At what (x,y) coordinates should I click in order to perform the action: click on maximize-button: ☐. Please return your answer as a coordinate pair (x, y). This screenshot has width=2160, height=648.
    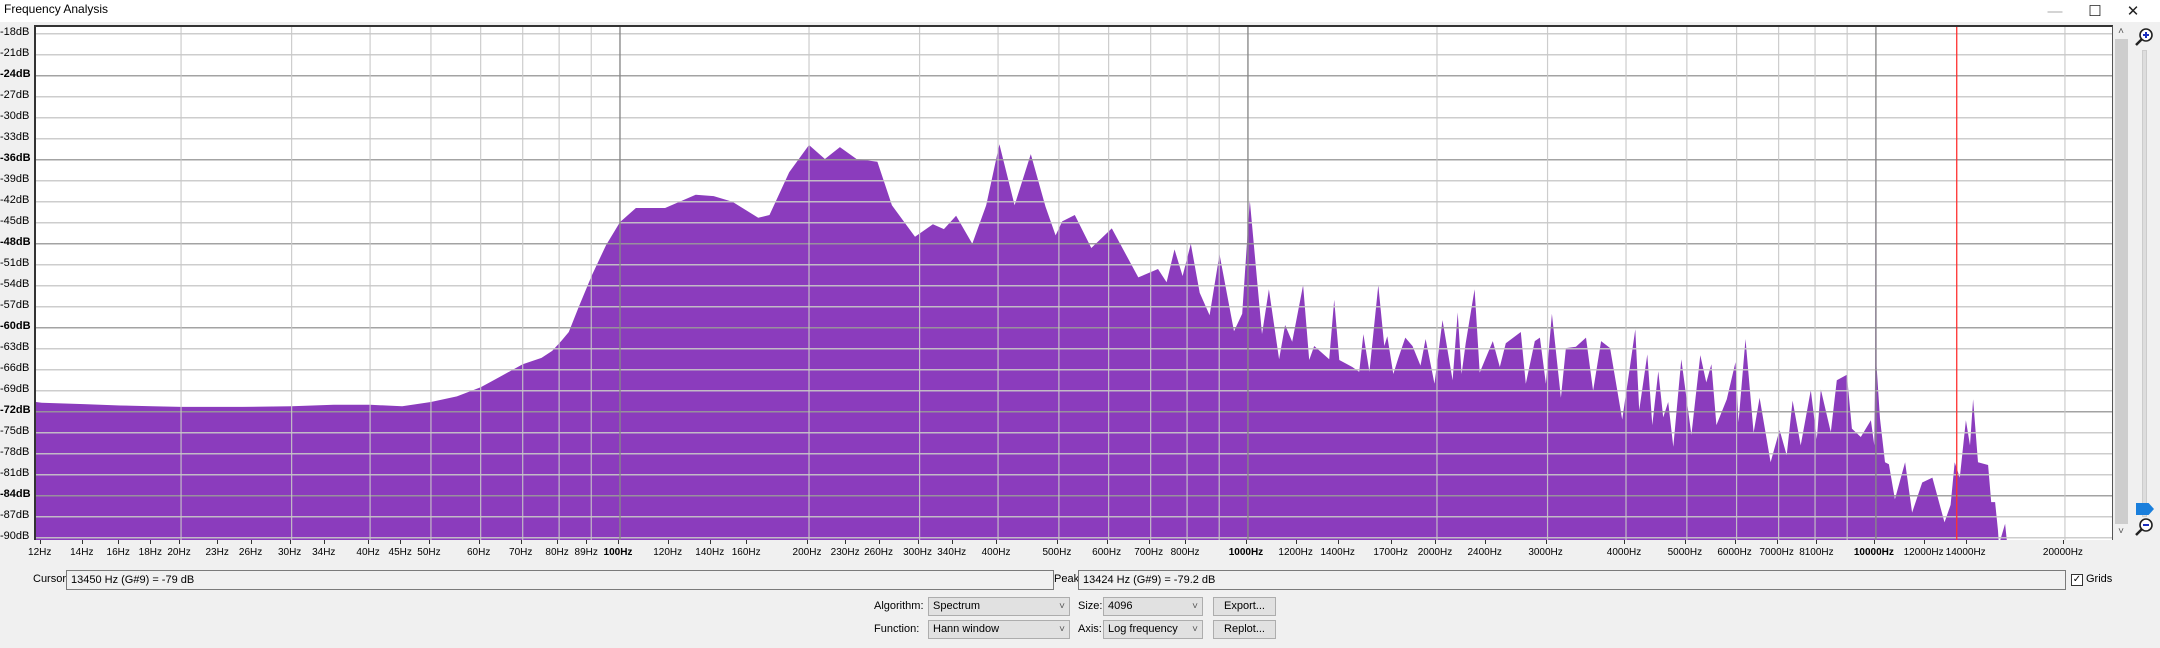
    Looking at the image, I should click on (2095, 11).